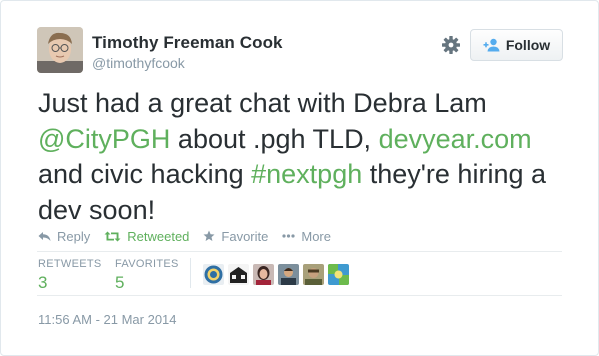 This screenshot has width=599, height=356. Describe the element at coordinates (138, 63) in the screenshot. I see `user-handle: @timothyfcook` at that location.